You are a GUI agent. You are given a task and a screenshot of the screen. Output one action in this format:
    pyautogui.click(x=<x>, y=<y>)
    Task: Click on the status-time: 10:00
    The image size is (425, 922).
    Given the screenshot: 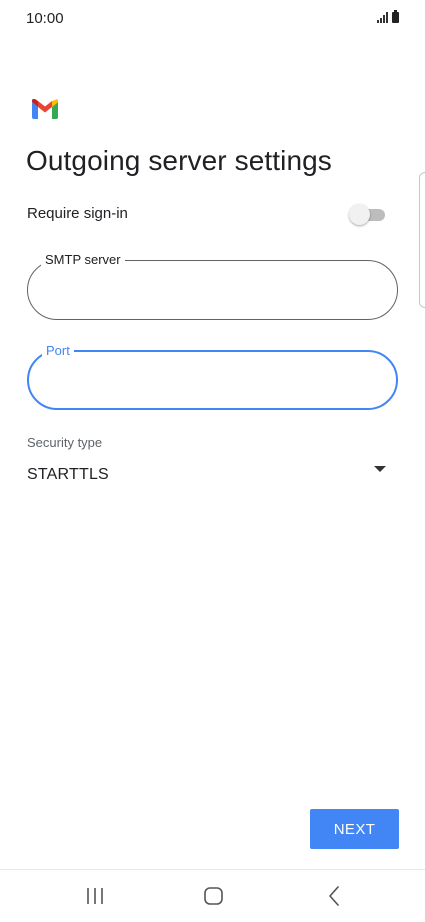 What is the action you would take?
    pyautogui.click(x=45, y=18)
    